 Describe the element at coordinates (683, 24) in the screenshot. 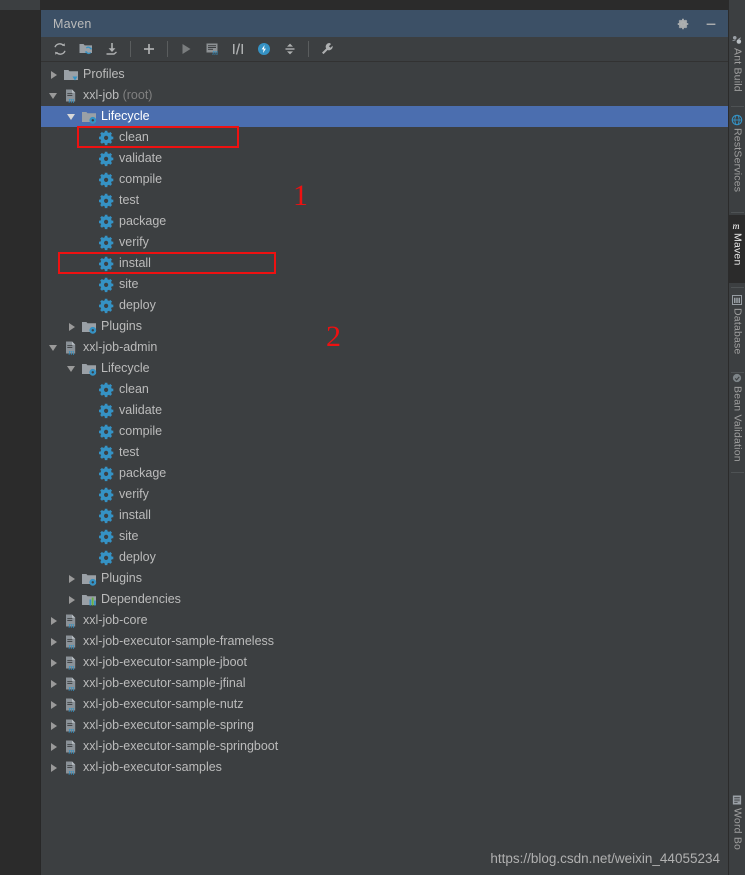

I see `gear-icon` at that location.